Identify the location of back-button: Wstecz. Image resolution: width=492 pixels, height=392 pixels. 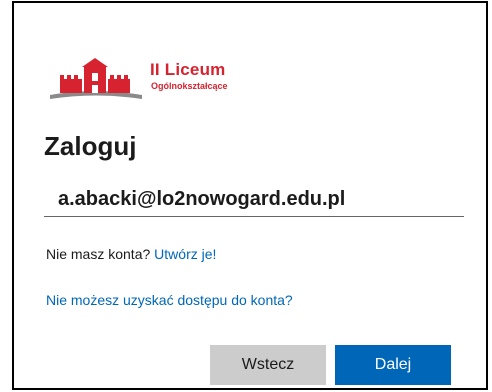
(268, 365).